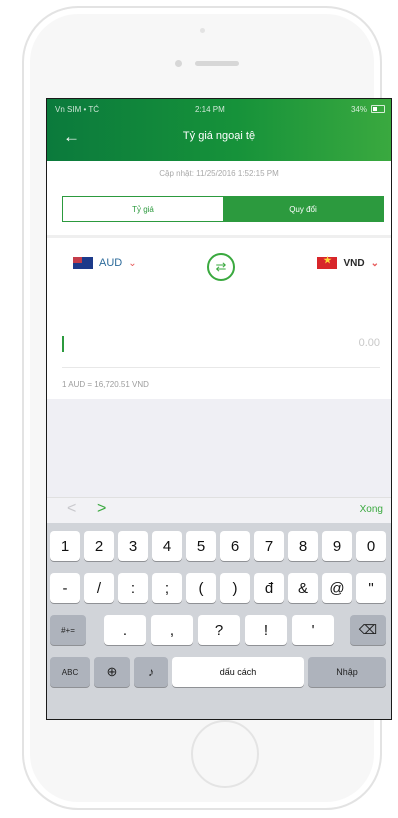 The width and height of the screenshot is (398, 818). Describe the element at coordinates (235, 588) in the screenshot. I see `key: )` at that location.